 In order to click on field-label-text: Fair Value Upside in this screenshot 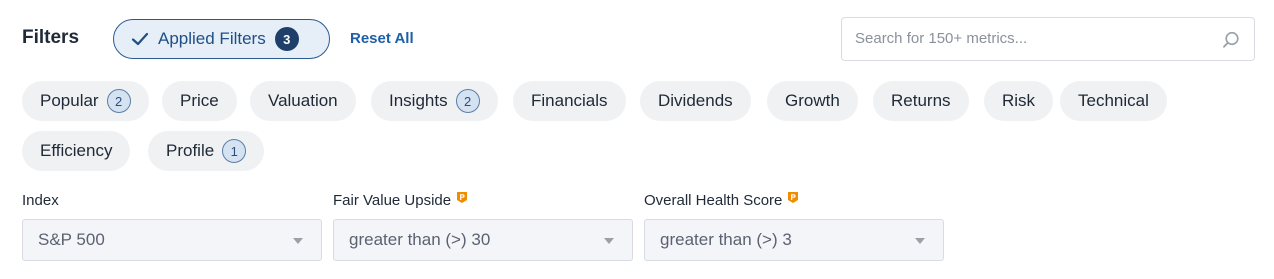, I will do `click(392, 200)`.